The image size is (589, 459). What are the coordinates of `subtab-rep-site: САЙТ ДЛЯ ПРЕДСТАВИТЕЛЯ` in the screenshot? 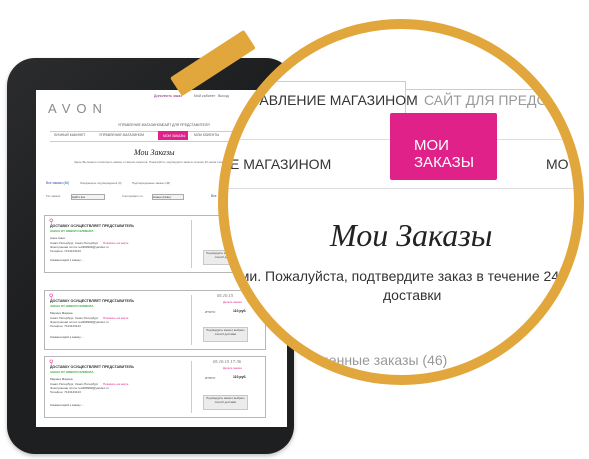 It's located at (186, 125).